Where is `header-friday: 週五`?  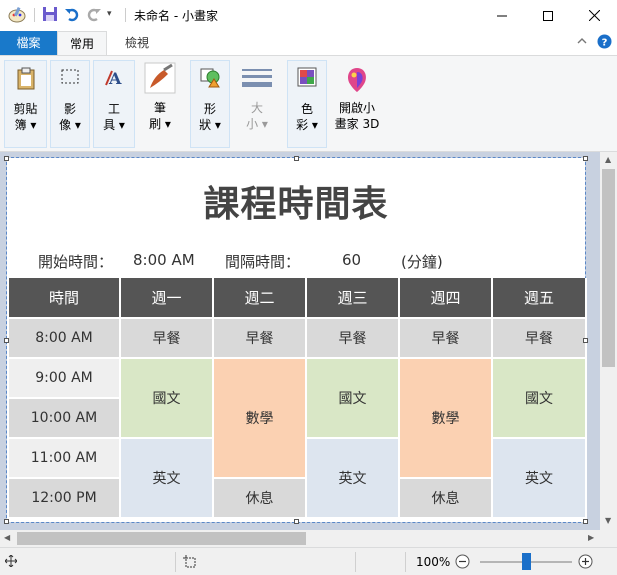
header-friday: 週五 is located at coordinates (539, 298).